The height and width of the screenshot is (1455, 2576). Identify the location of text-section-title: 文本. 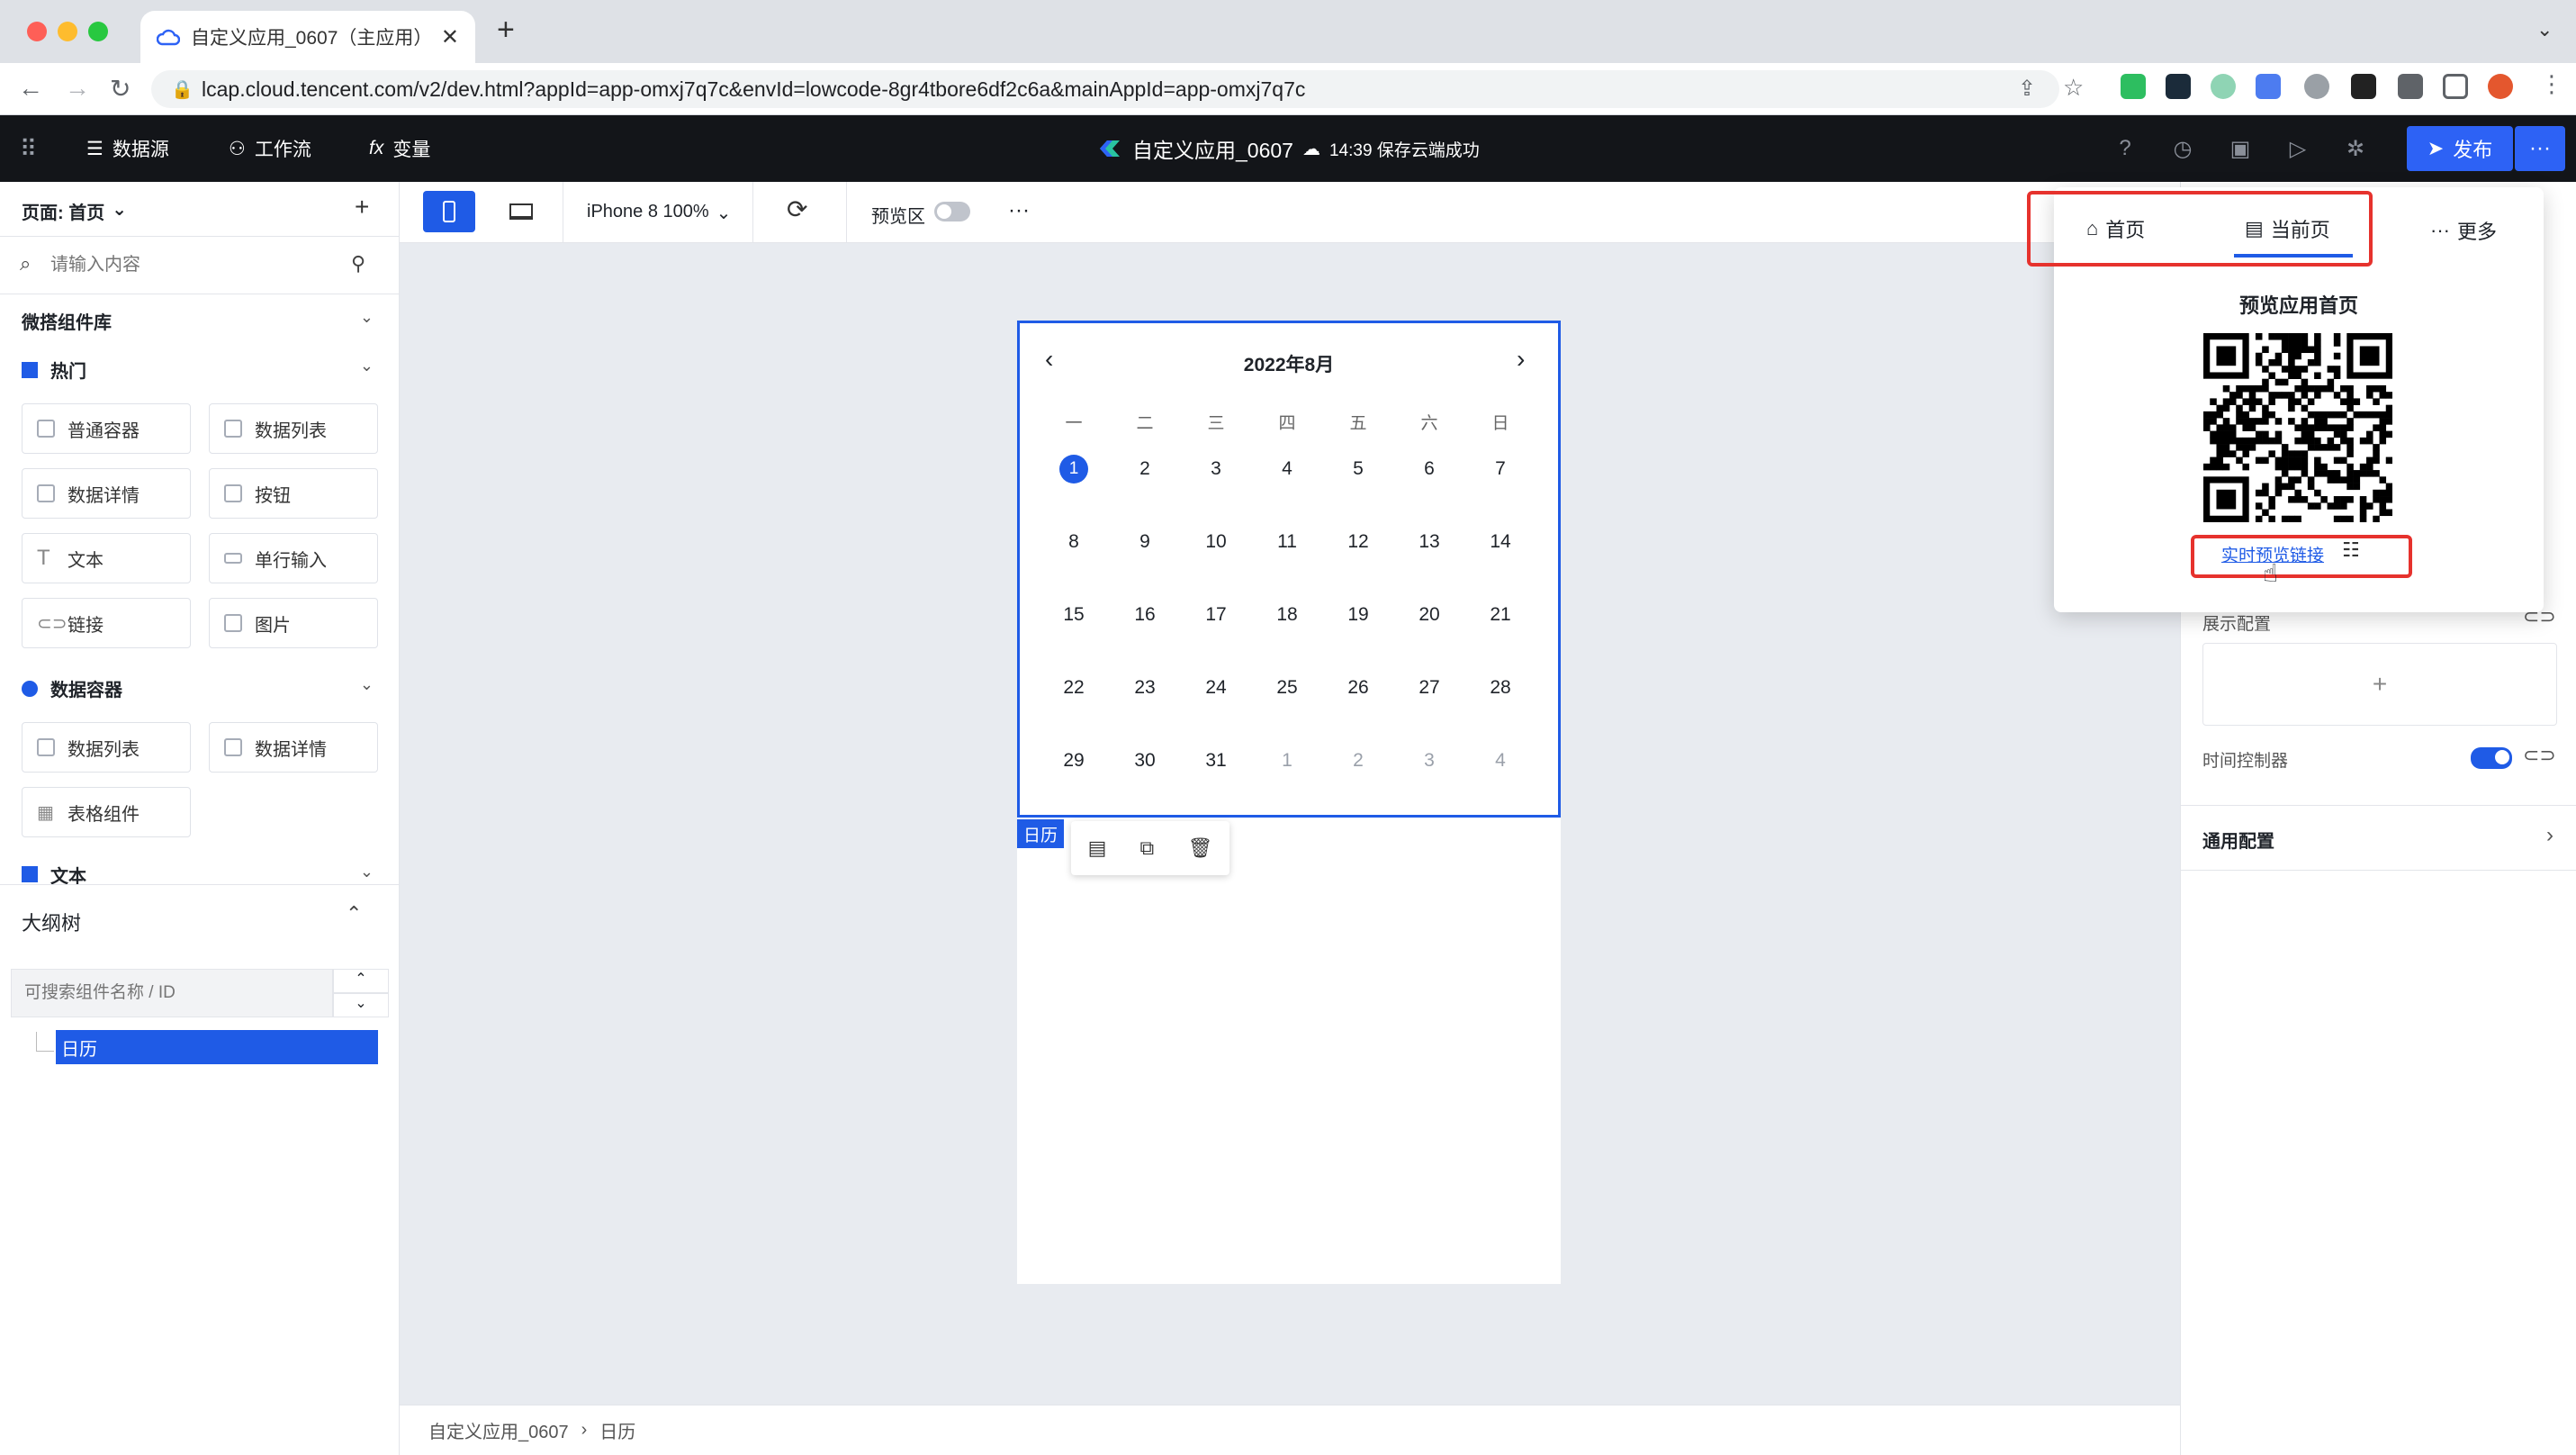
(54, 874).